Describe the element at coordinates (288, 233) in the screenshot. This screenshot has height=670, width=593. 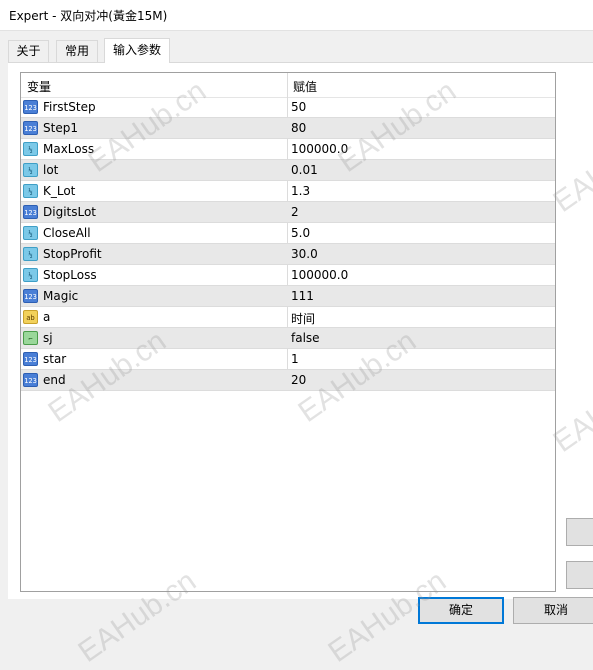
I see `table-row: ½ CloseAll 5.0` at that location.